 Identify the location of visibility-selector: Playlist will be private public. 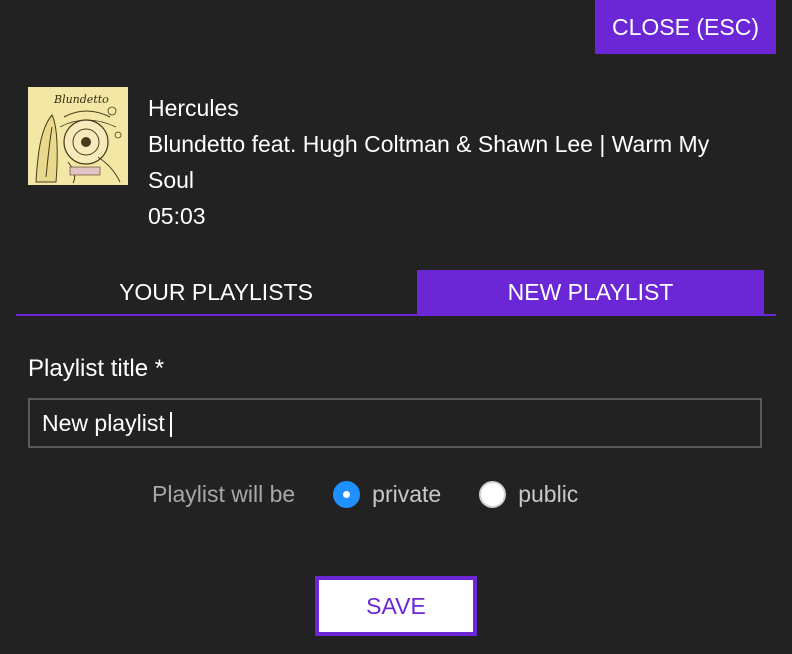
(365, 494).